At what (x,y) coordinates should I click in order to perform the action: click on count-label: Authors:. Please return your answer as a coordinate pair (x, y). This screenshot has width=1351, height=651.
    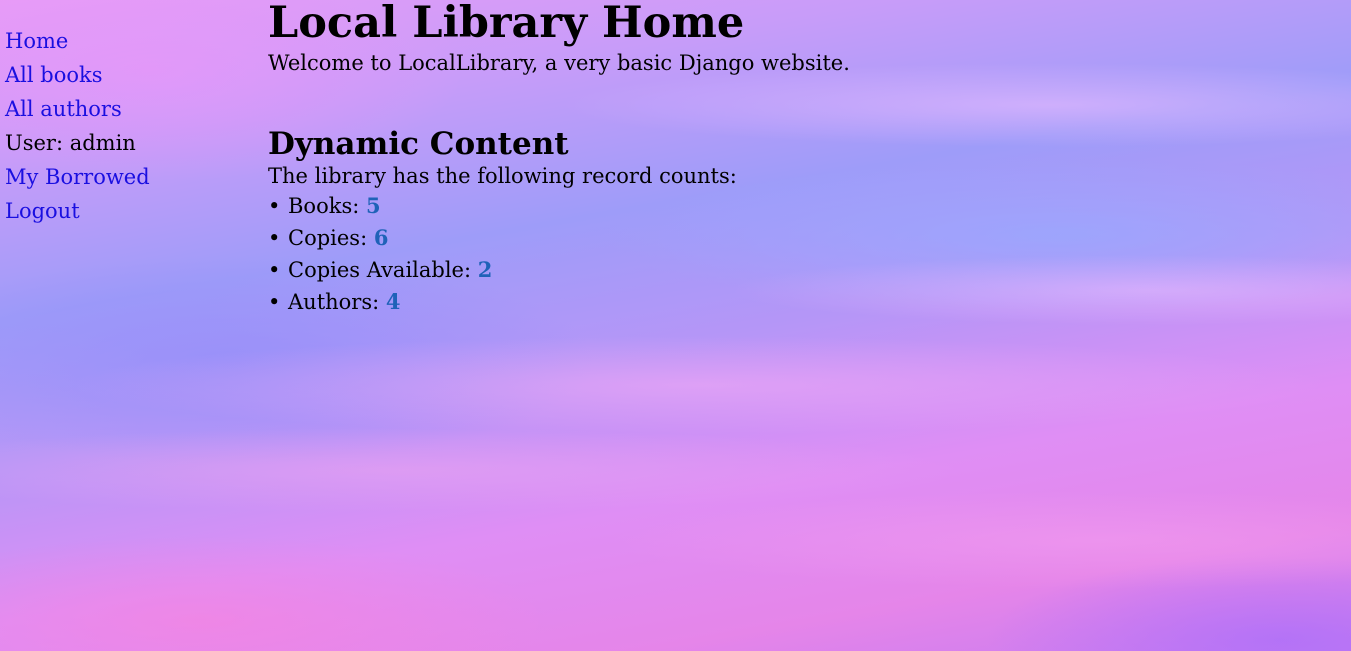
    Looking at the image, I should click on (334, 302).